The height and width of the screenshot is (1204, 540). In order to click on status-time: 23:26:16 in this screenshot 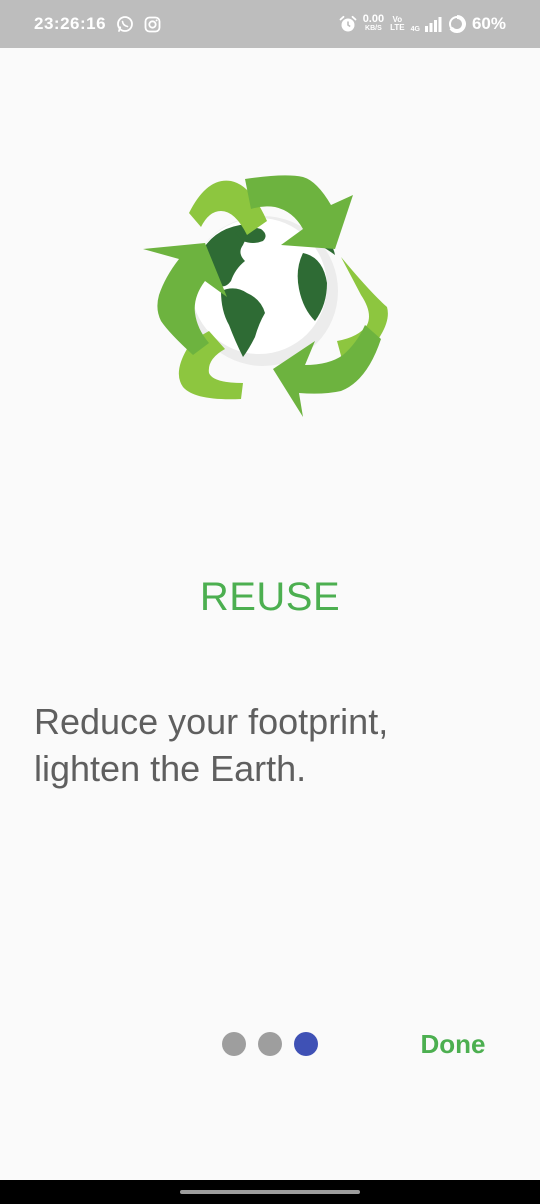, I will do `click(70, 23)`.